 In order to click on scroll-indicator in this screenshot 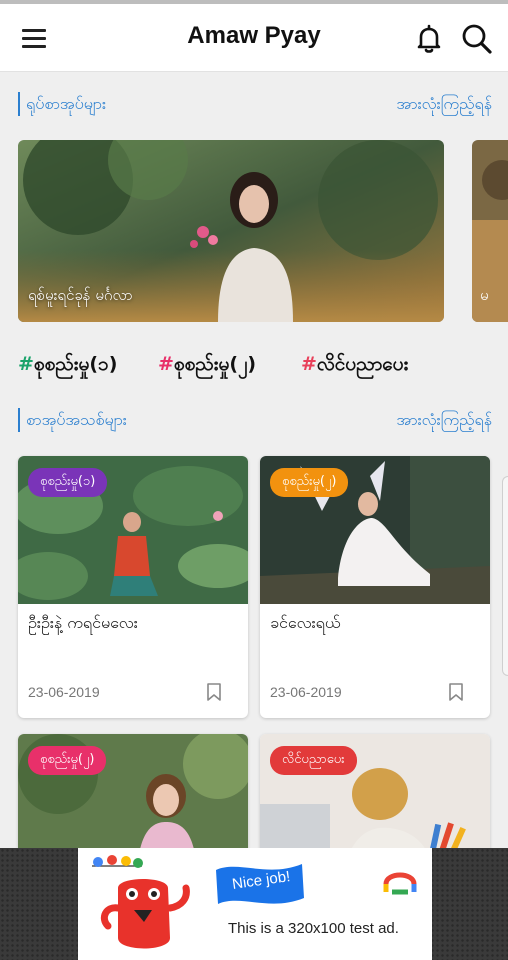, I will do `click(505, 576)`.